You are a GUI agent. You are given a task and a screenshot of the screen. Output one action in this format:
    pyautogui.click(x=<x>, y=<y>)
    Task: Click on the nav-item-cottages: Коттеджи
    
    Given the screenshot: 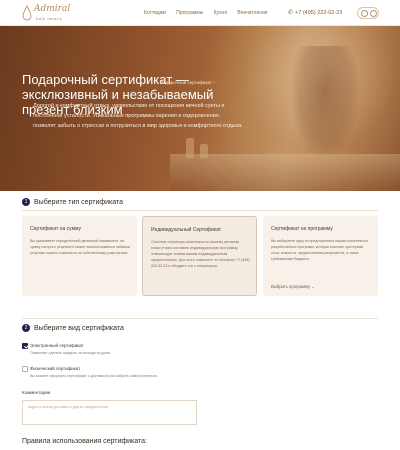 What is the action you would take?
    pyautogui.click(x=155, y=13)
    